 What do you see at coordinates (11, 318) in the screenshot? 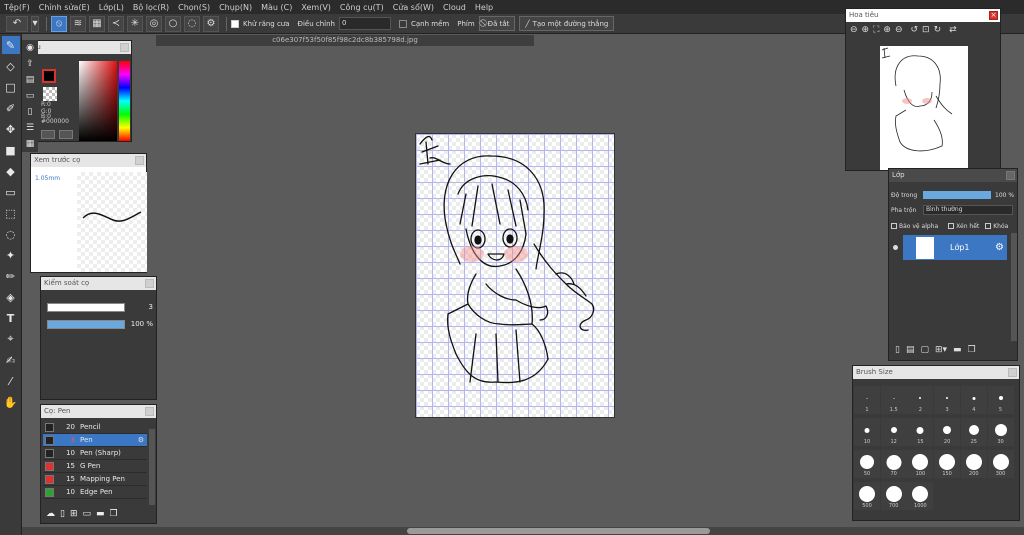
I see `text-tool-icon: T` at bounding box center [11, 318].